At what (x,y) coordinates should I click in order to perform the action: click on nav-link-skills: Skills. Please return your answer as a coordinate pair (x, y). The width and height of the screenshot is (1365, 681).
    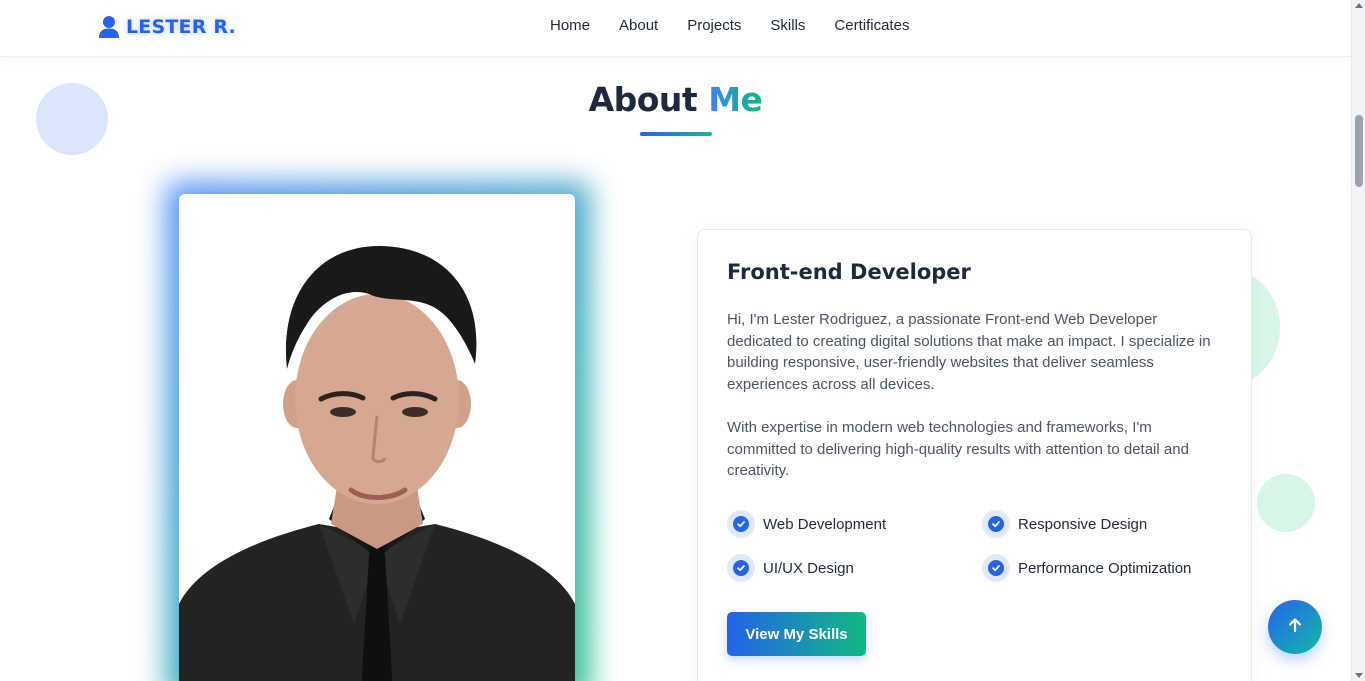
    Looking at the image, I should click on (787, 26).